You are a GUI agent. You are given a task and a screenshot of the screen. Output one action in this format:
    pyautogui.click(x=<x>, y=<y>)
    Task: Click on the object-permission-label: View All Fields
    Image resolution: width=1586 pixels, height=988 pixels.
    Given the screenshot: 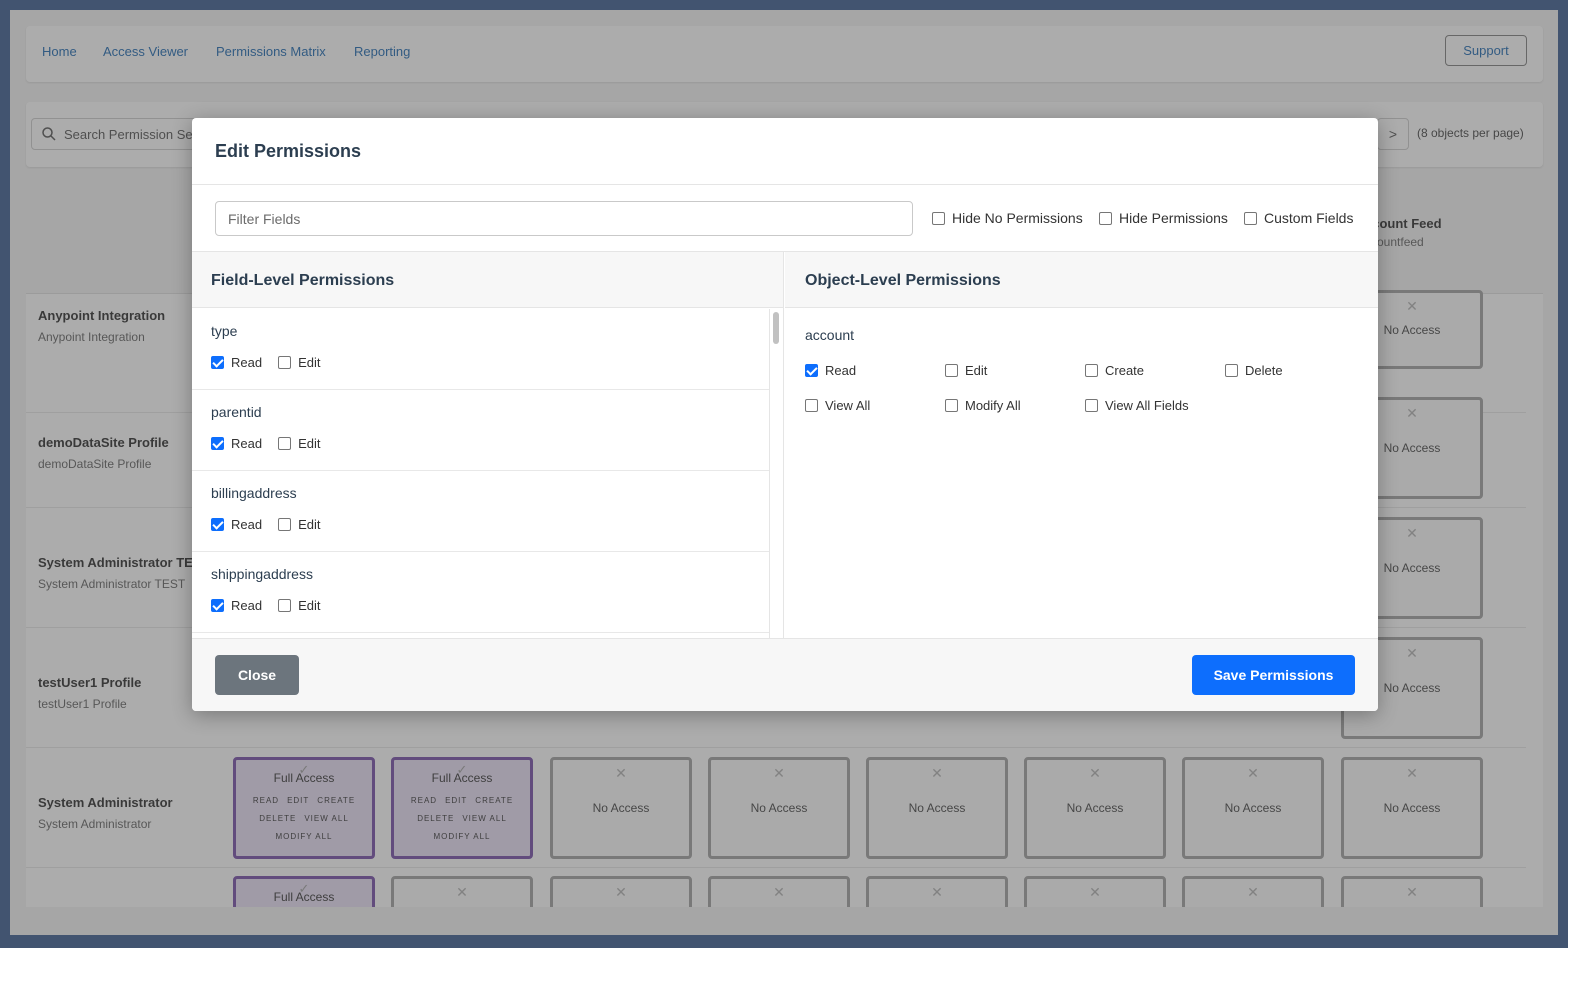 What is the action you would take?
    pyautogui.click(x=1147, y=405)
    